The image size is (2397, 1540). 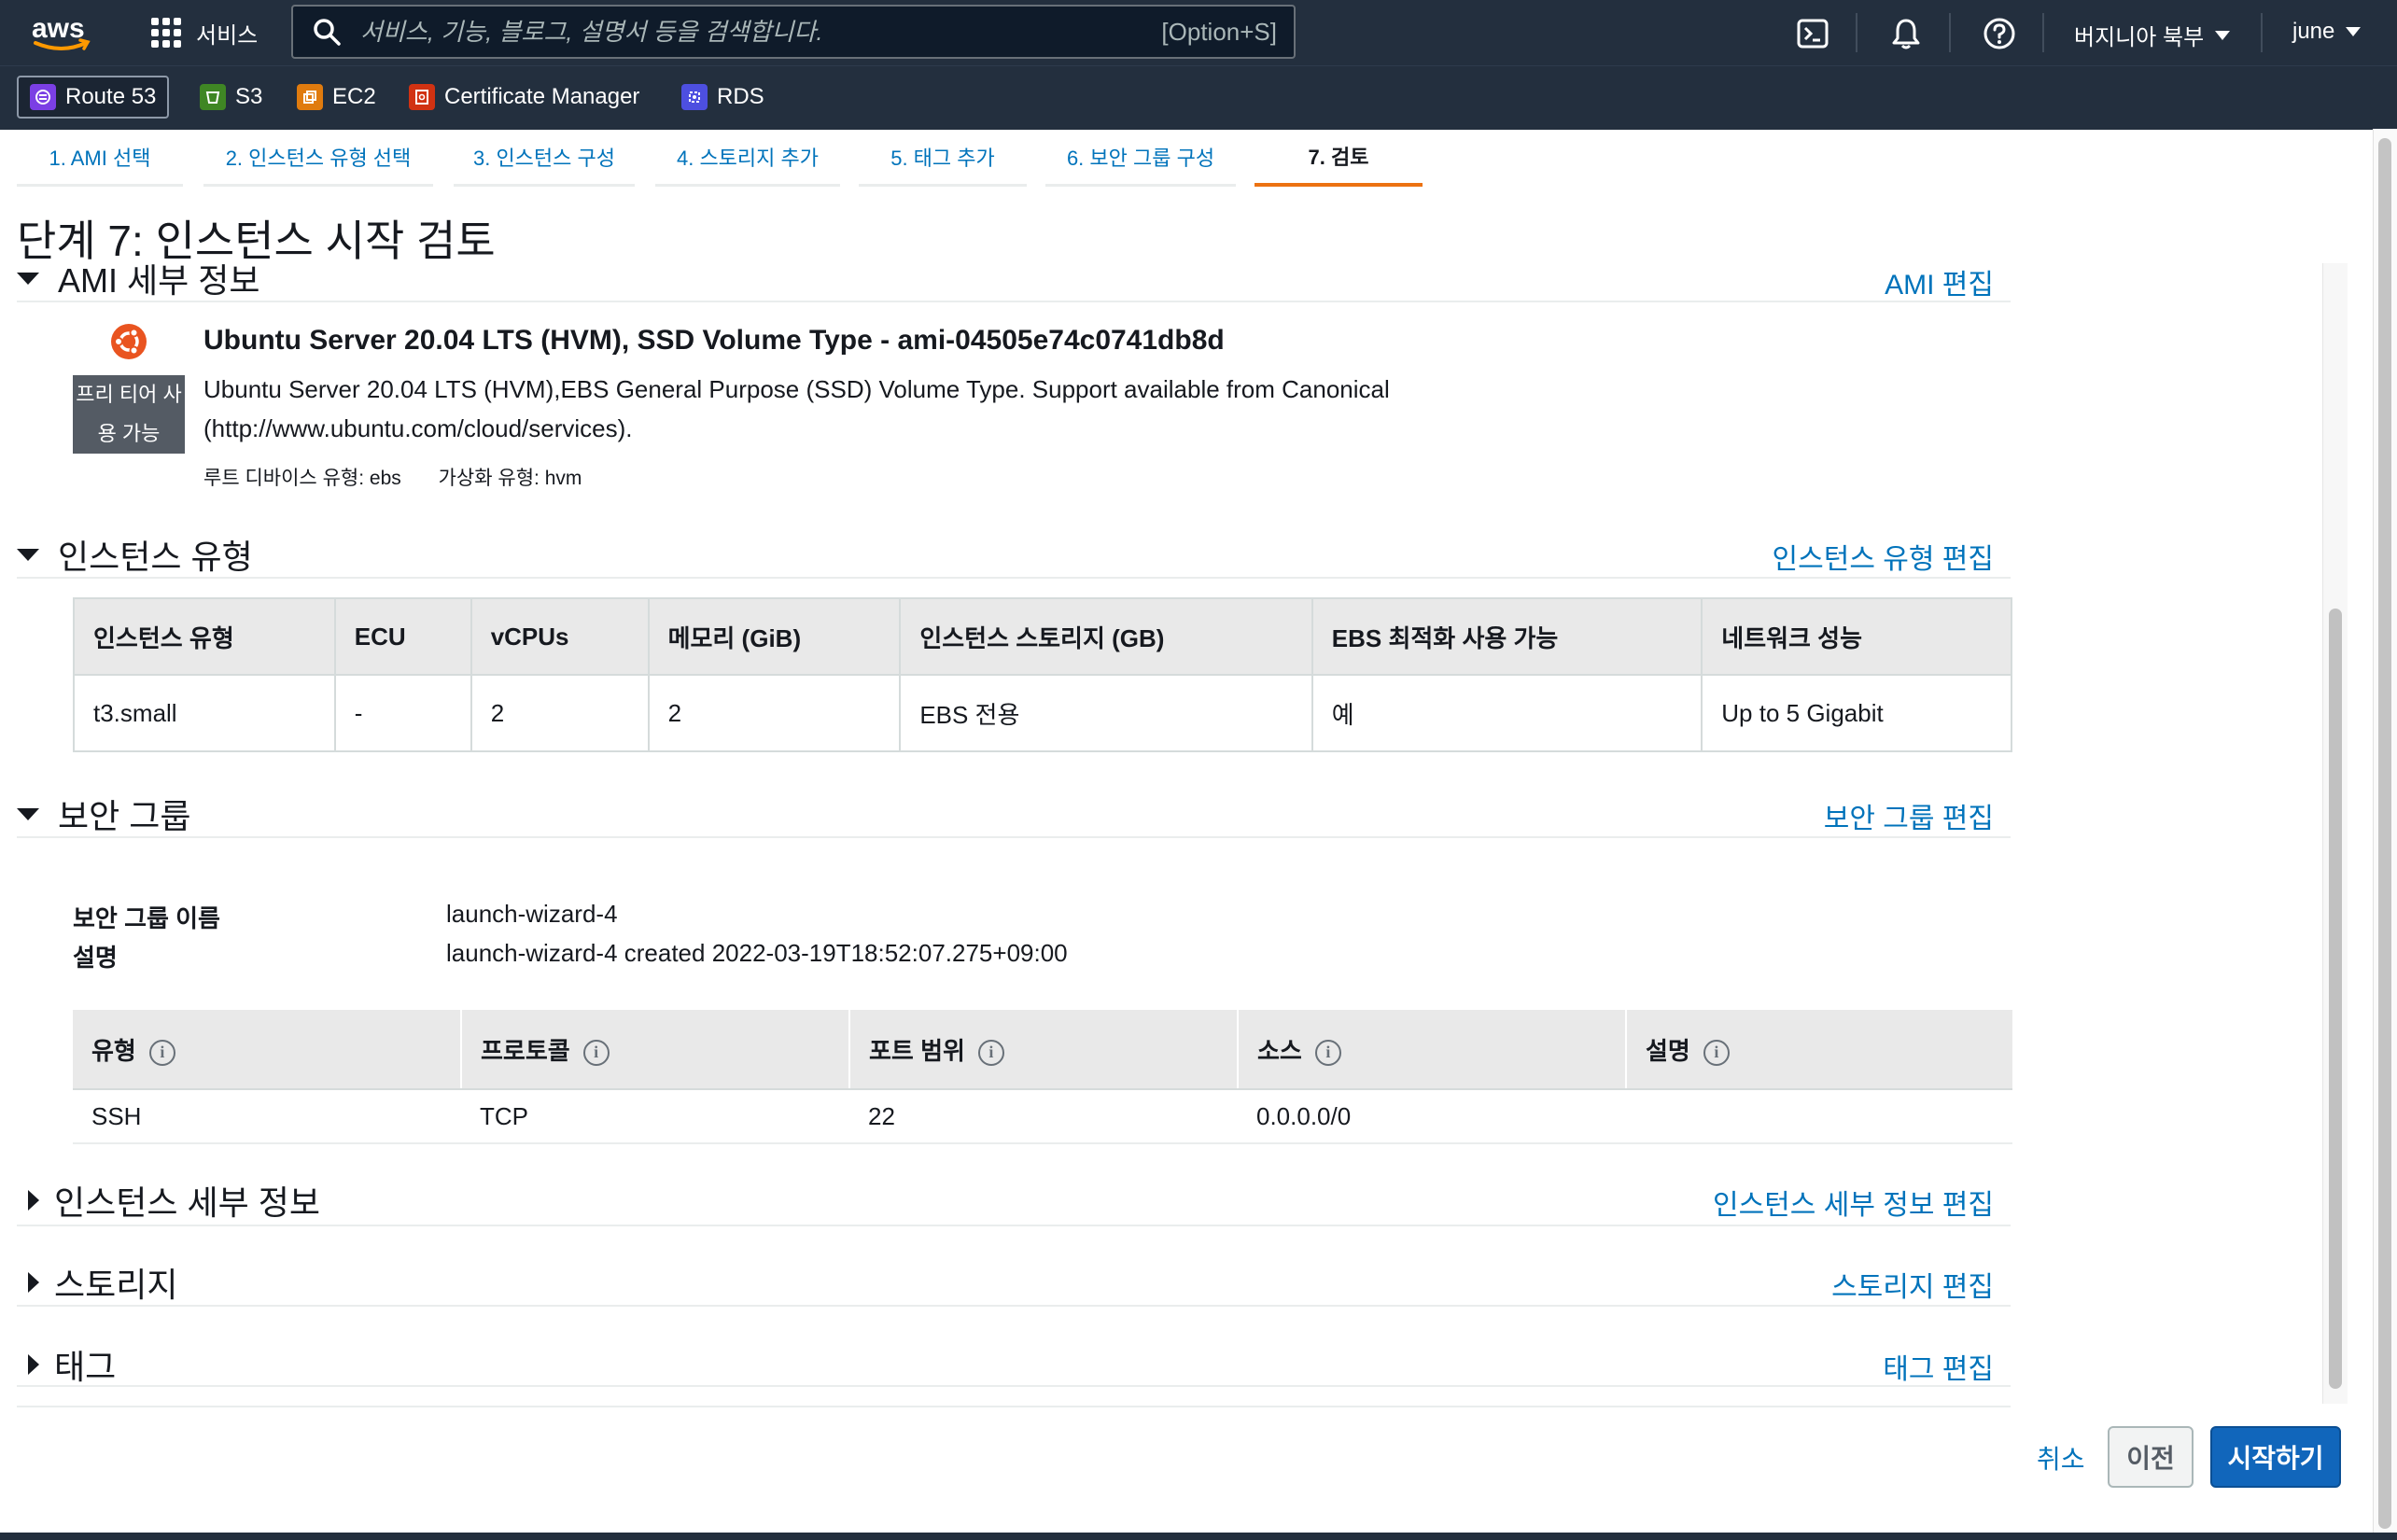 What do you see at coordinates (227, 35) in the screenshot?
I see `services-label: 서비스` at bounding box center [227, 35].